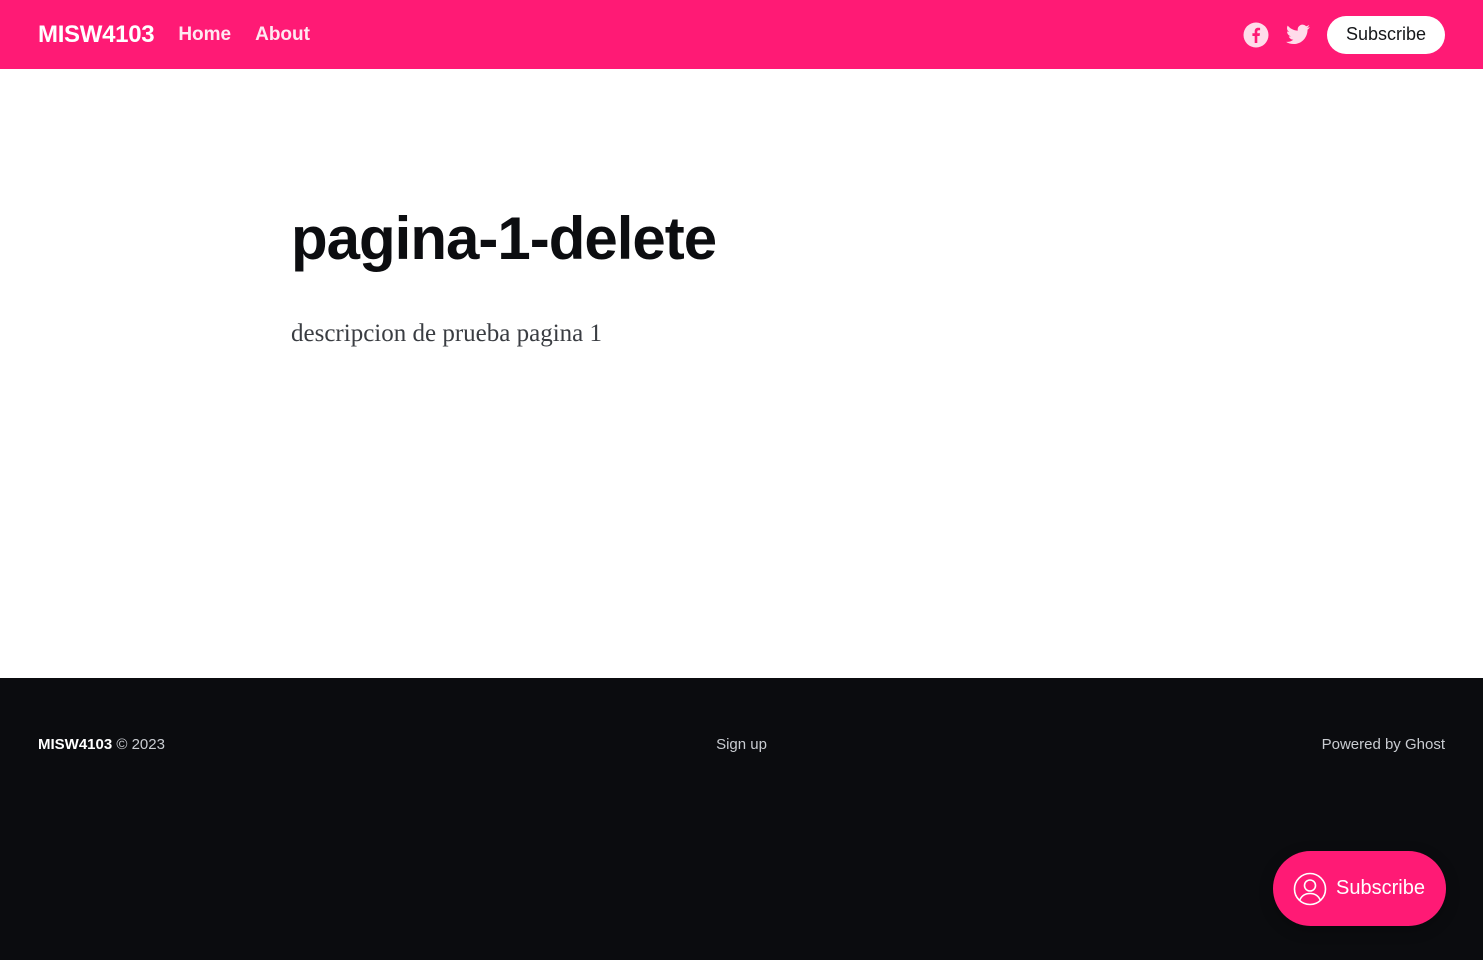 The width and height of the screenshot is (1483, 960). I want to click on portal-subscribe-button: Subscribe, so click(1359, 888).